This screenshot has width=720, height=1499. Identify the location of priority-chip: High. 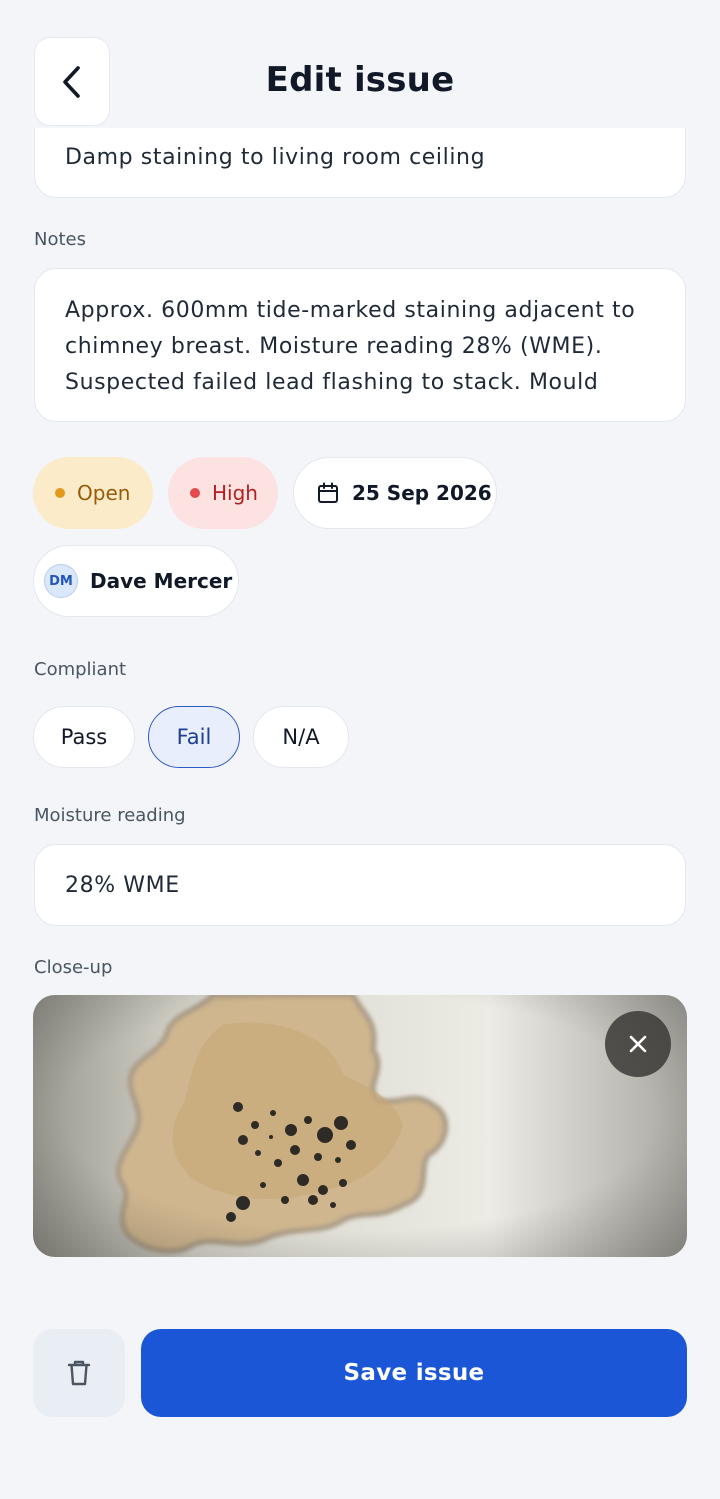
(223, 493).